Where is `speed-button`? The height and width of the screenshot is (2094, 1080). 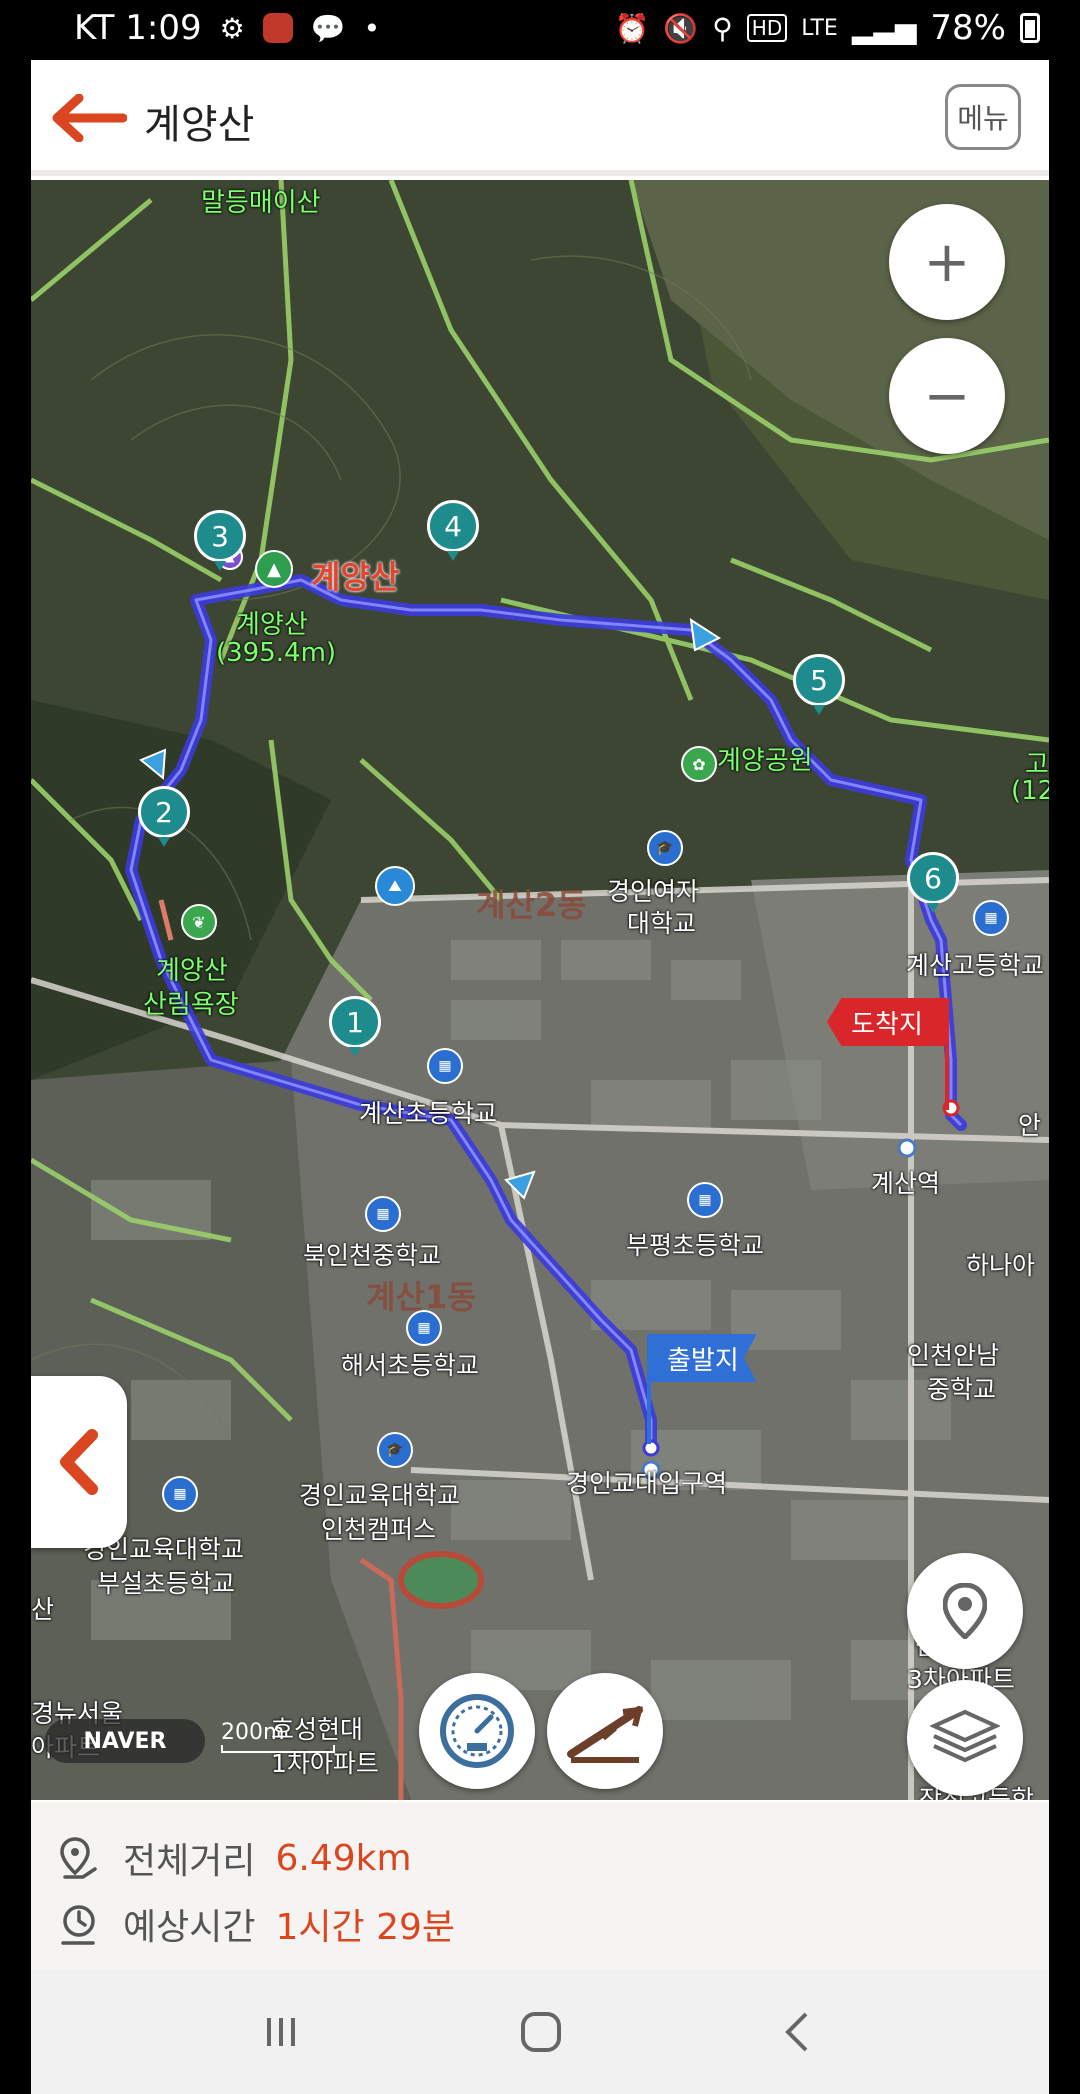
speed-button is located at coordinates (477, 1731).